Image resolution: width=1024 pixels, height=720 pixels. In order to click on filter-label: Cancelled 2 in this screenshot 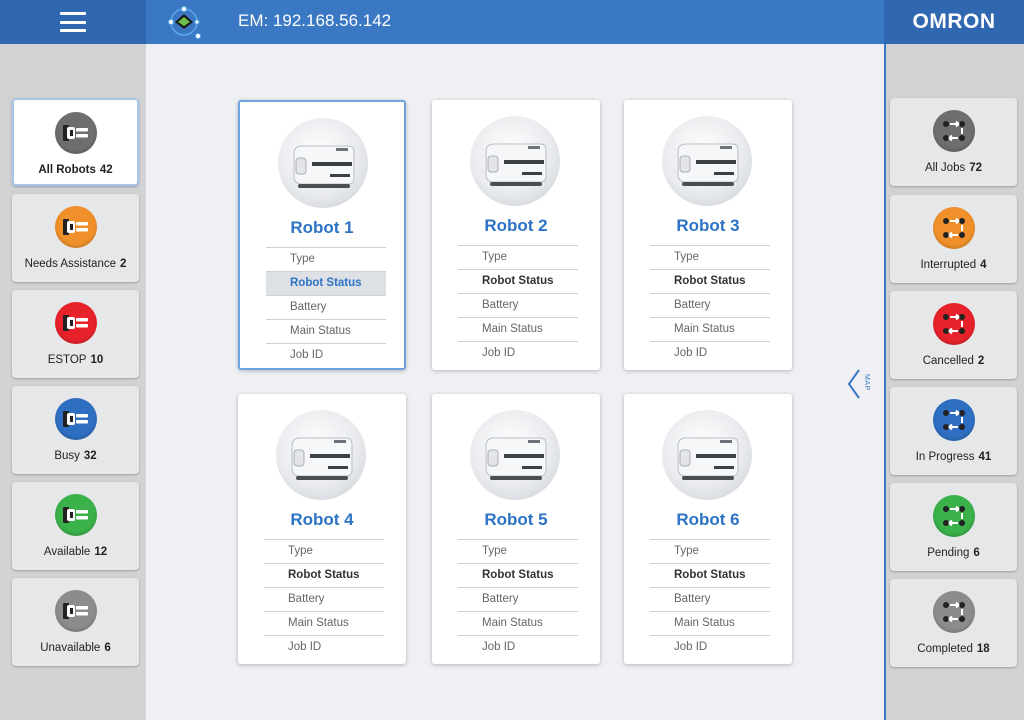, I will do `click(954, 361)`.